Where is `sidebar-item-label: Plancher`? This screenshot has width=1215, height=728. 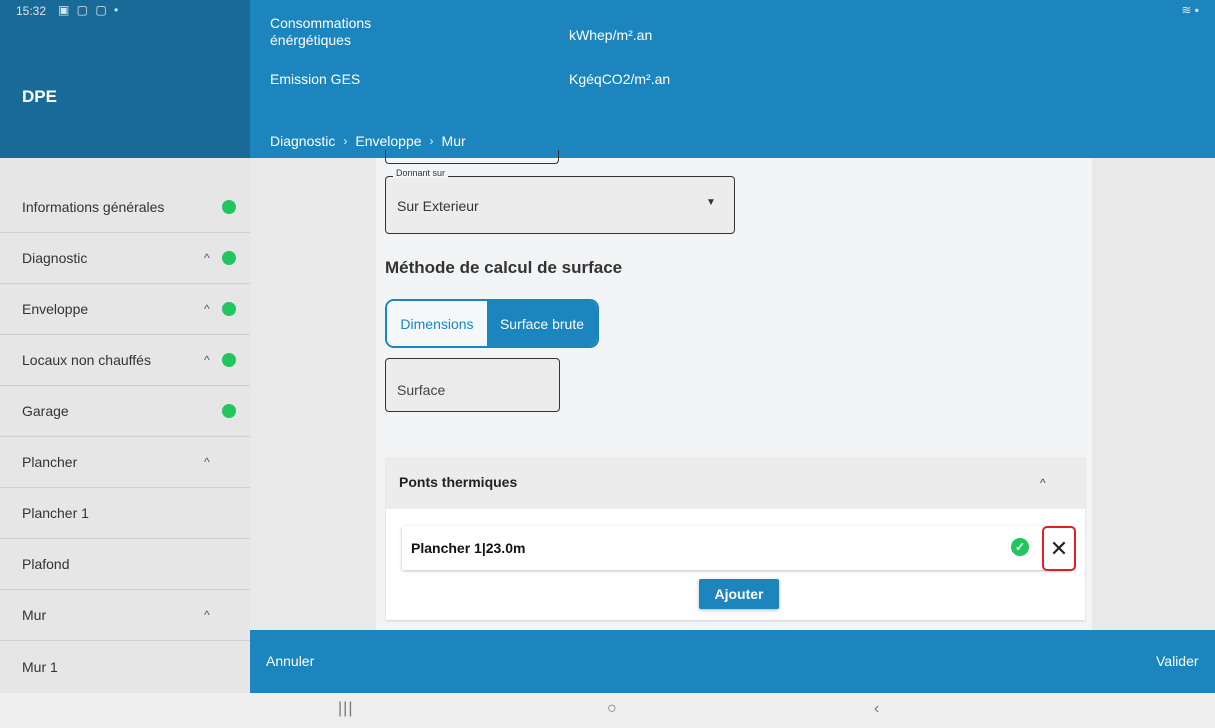 sidebar-item-label: Plancher is located at coordinates (50, 462).